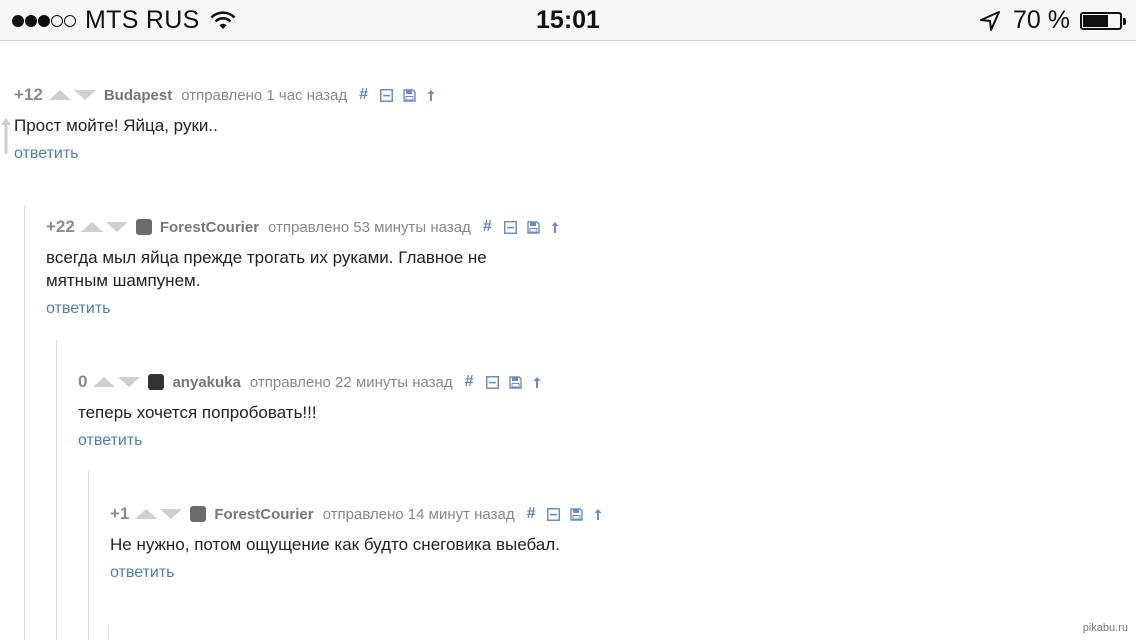  I want to click on comment-text: Прост мойте! Яйца, руки.., so click(116, 125).